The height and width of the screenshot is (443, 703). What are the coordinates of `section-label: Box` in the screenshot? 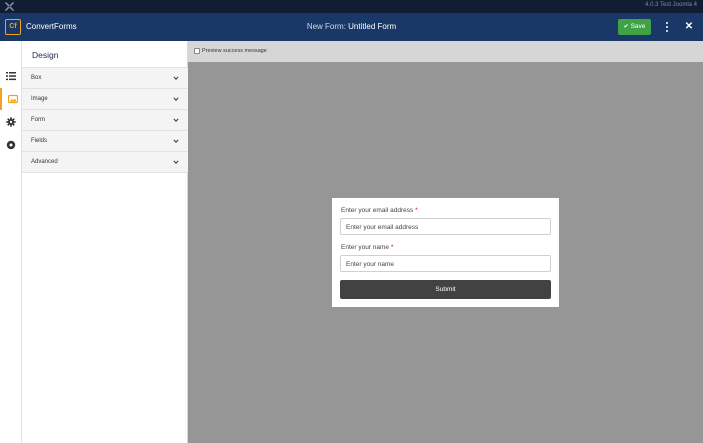 It's located at (36, 78).